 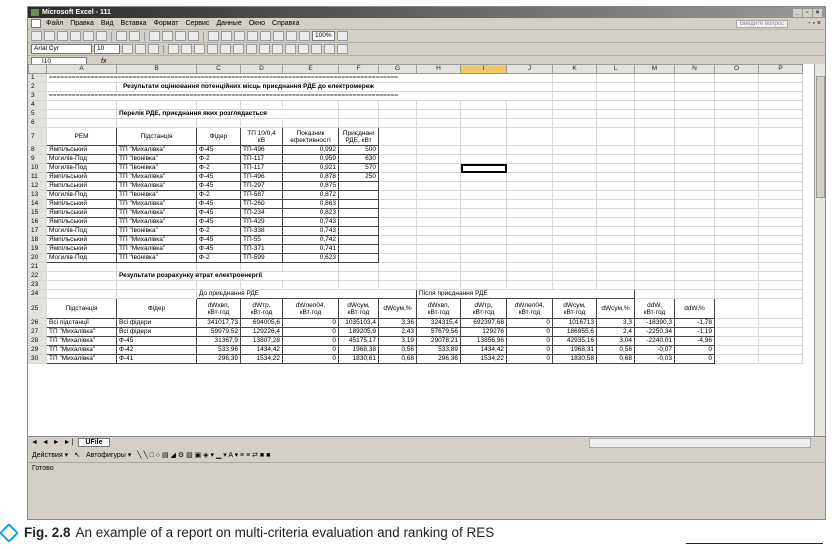 I want to click on column-header-active: I, so click(x=483, y=69).